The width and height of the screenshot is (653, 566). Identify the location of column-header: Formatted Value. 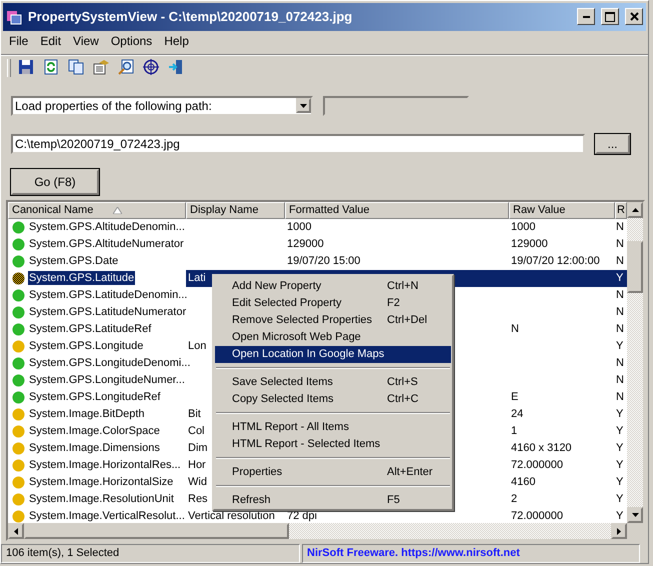
(397, 210).